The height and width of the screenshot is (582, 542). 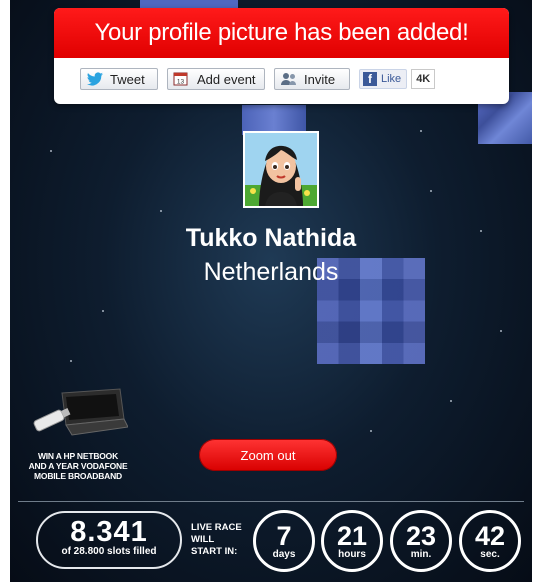 What do you see at coordinates (203, 539) in the screenshot?
I see `live-race-line-2: WILL` at bounding box center [203, 539].